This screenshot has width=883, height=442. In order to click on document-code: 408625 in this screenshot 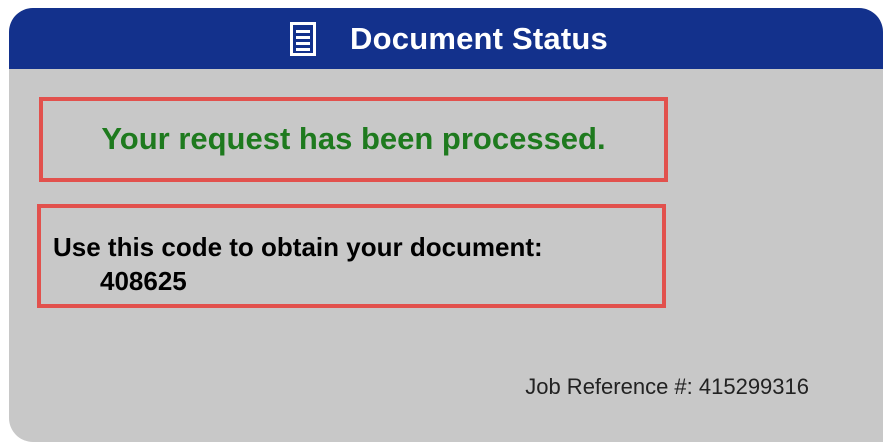, I will do `click(143, 281)`.